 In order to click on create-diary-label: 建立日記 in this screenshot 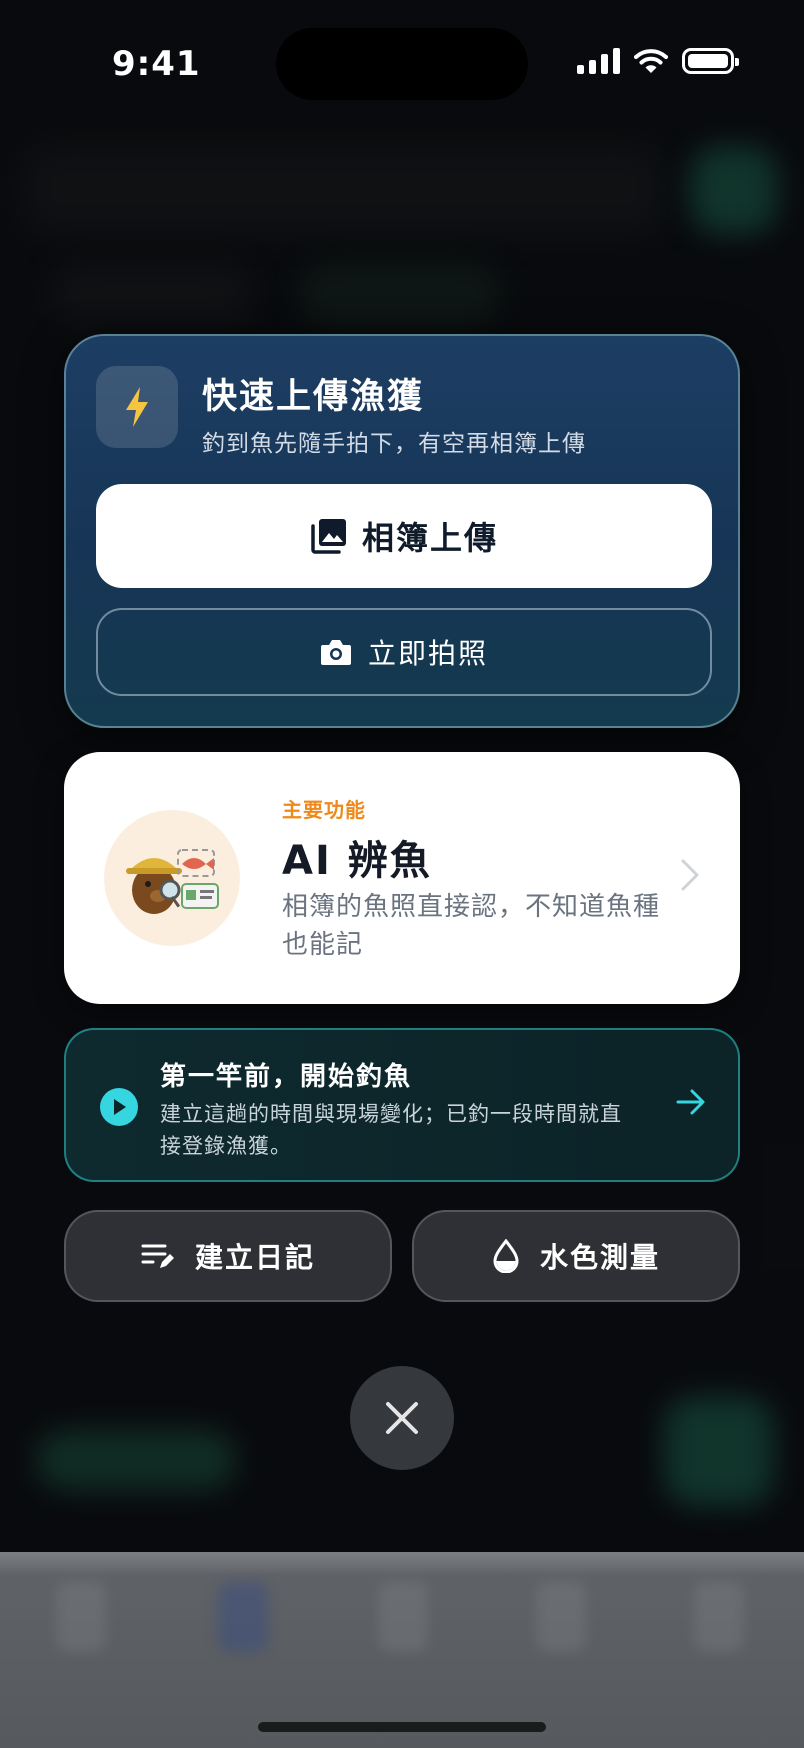, I will do `click(254, 1257)`.